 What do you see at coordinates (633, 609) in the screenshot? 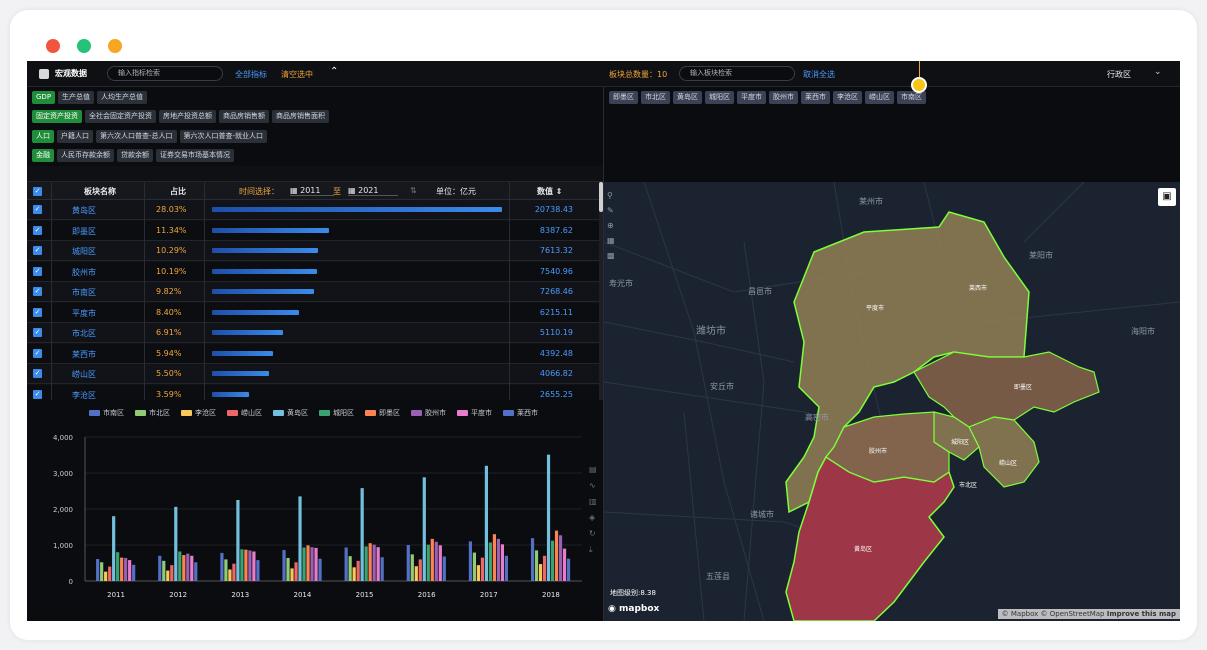
I see `mapbox-logo: ◉ mapbox` at bounding box center [633, 609].